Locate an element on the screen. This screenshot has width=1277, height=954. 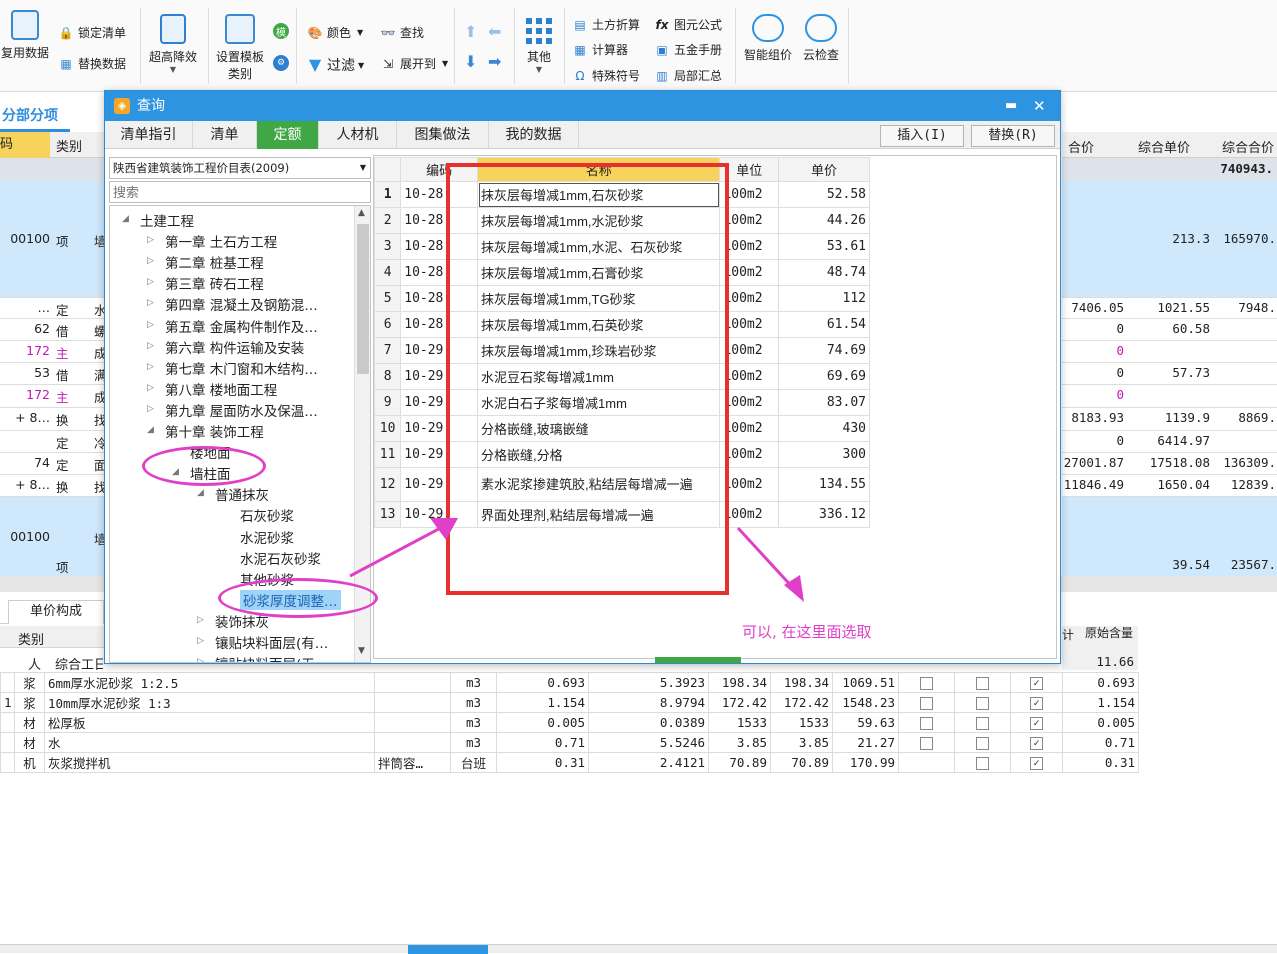
arrow-to-table is located at coordinates (400, 549).